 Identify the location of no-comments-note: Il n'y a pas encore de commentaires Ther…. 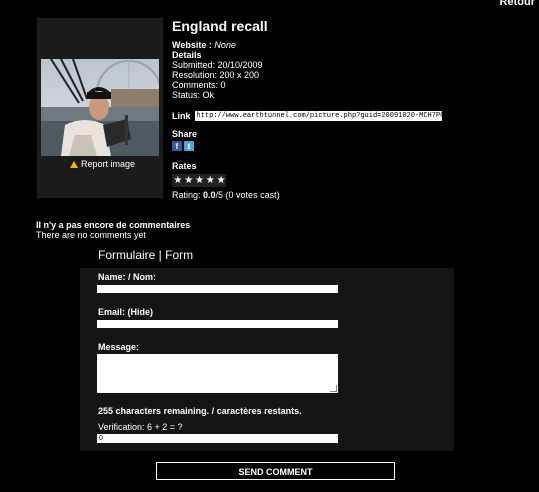
(113, 230).